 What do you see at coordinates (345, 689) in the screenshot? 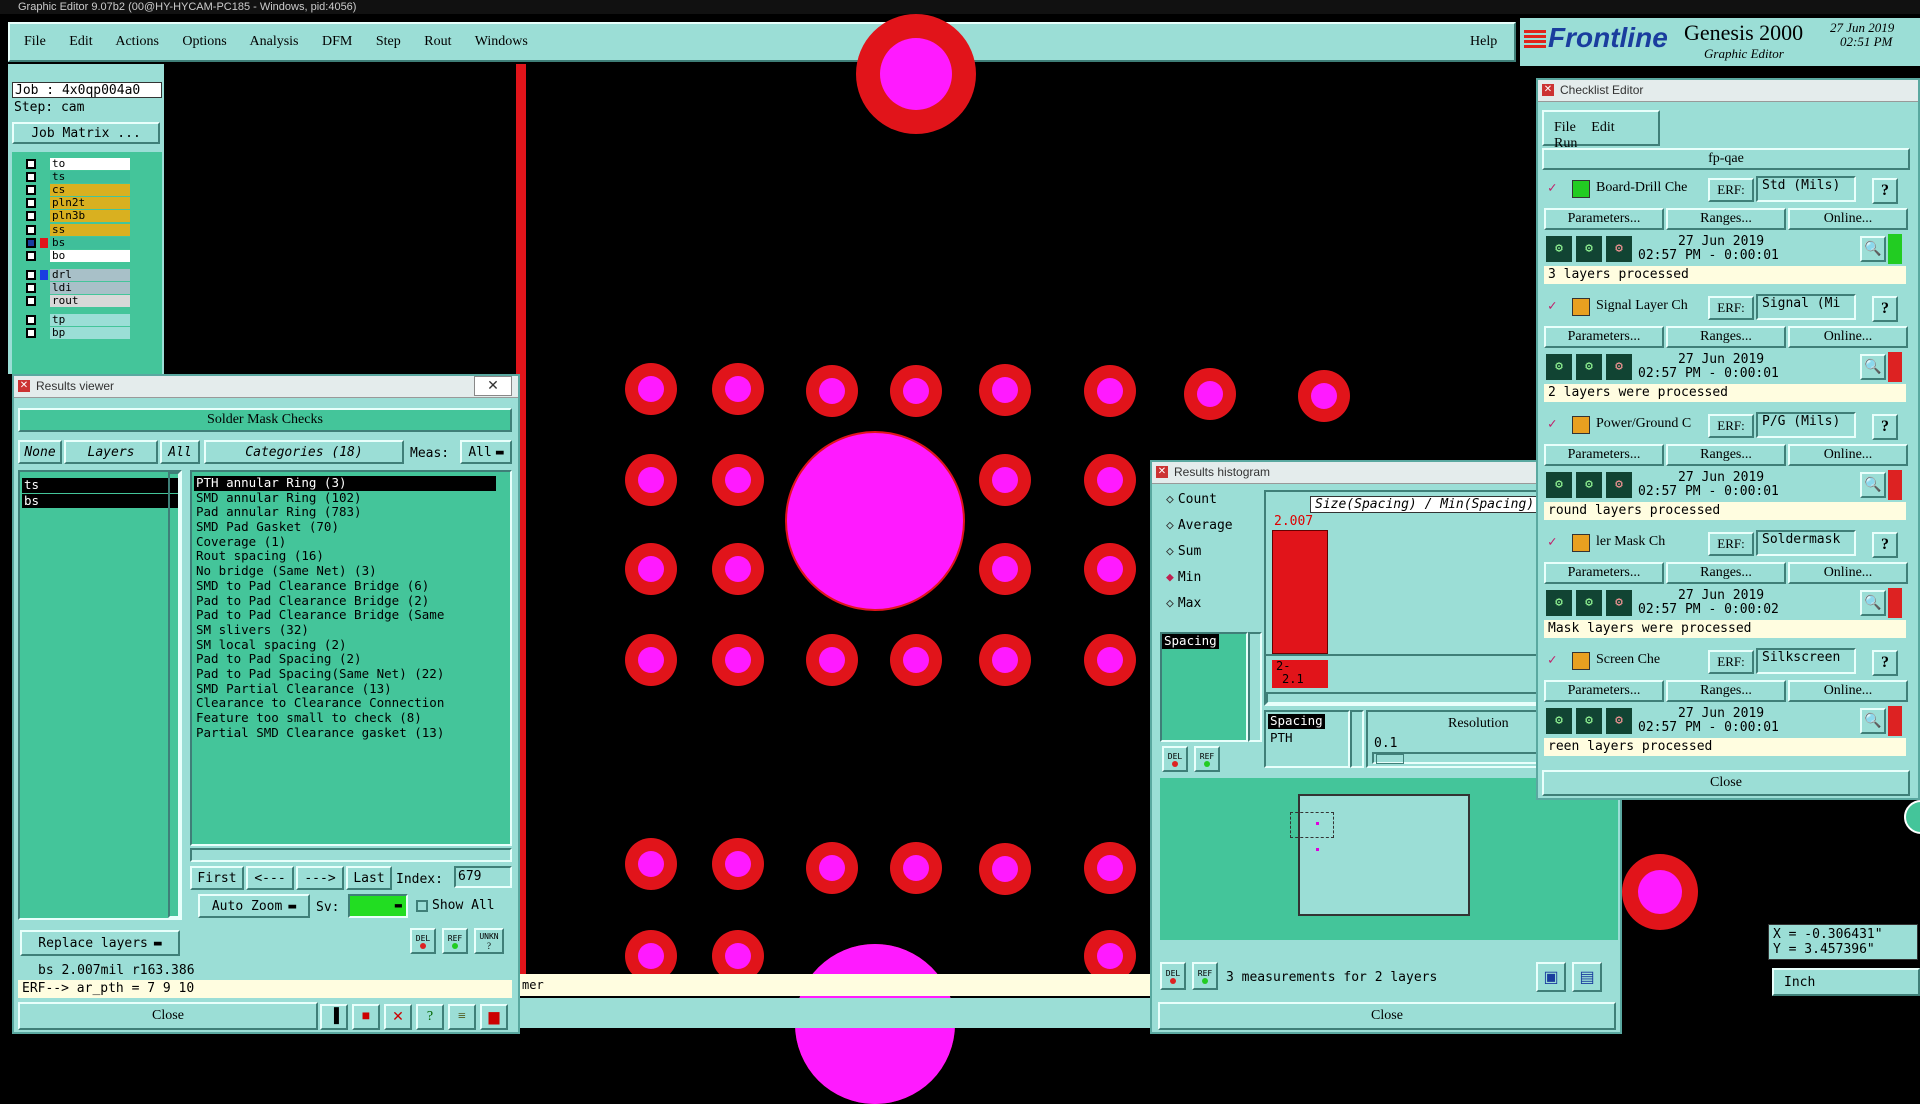
I see `category-item: SMD Partial Clearance (13)` at bounding box center [345, 689].